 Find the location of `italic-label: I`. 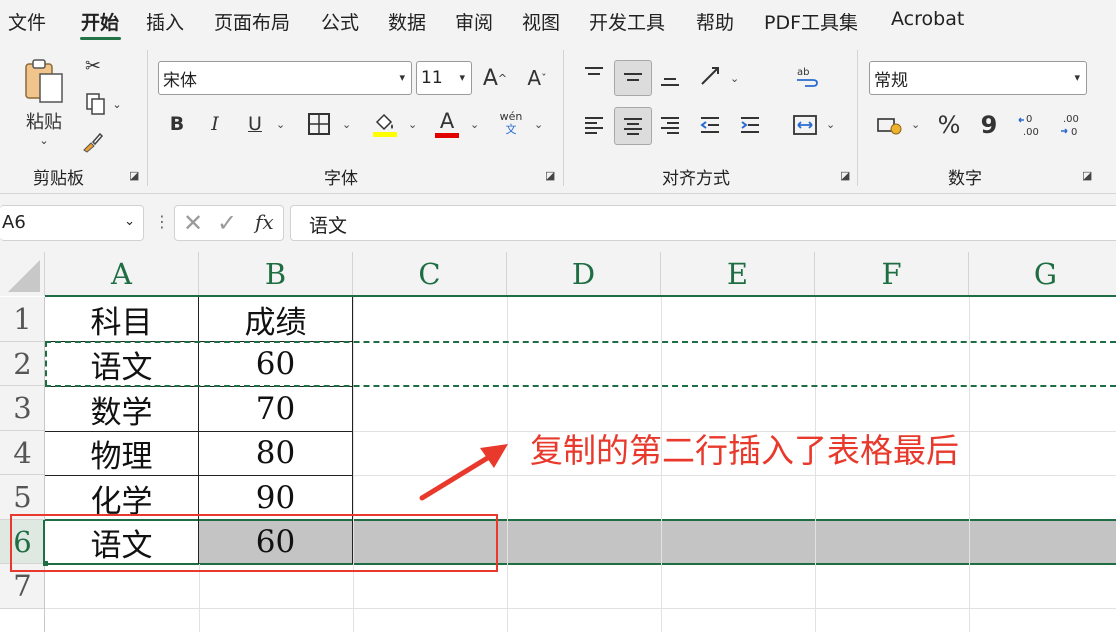

italic-label: I is located at coordinates (215, 124).